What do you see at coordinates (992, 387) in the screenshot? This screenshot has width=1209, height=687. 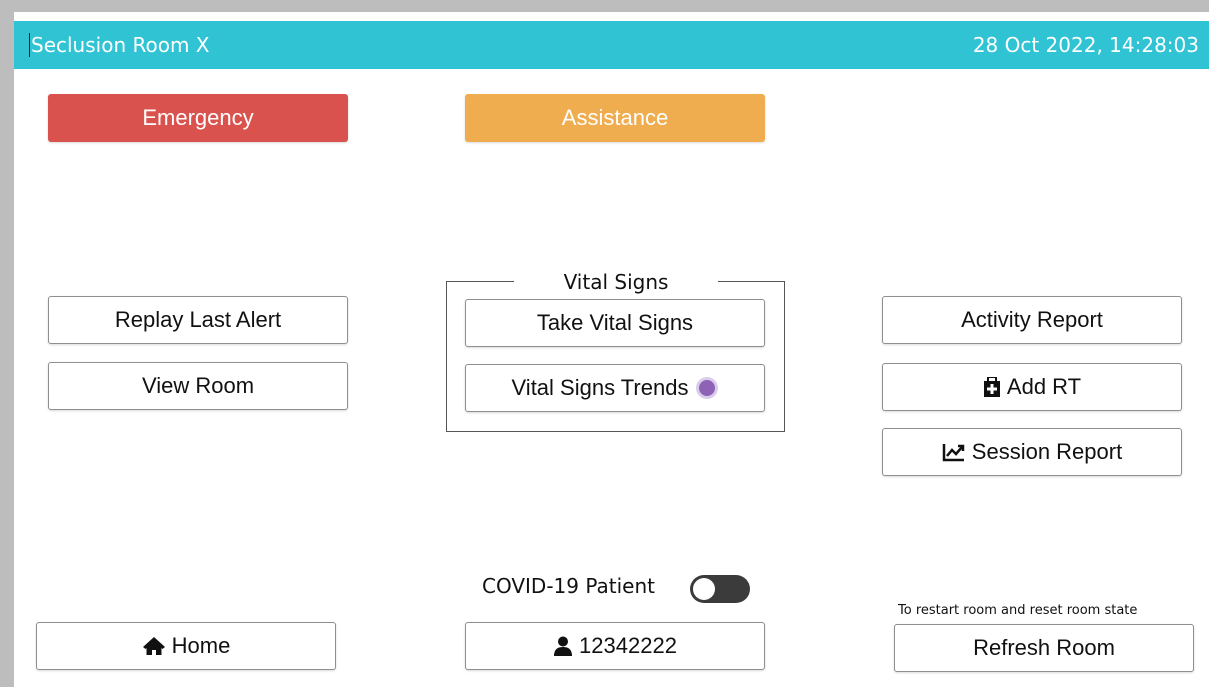 I see `medkit-icon` at bounding box center [992, 387].